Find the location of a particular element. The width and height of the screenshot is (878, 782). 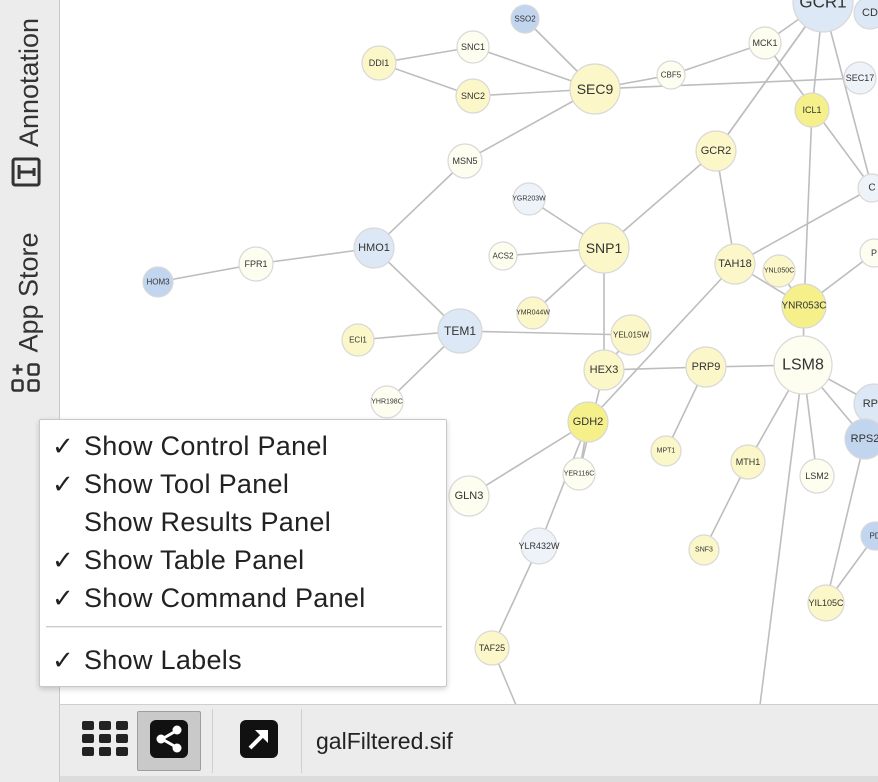

grid-view-button is located at coordinates (105, 741).